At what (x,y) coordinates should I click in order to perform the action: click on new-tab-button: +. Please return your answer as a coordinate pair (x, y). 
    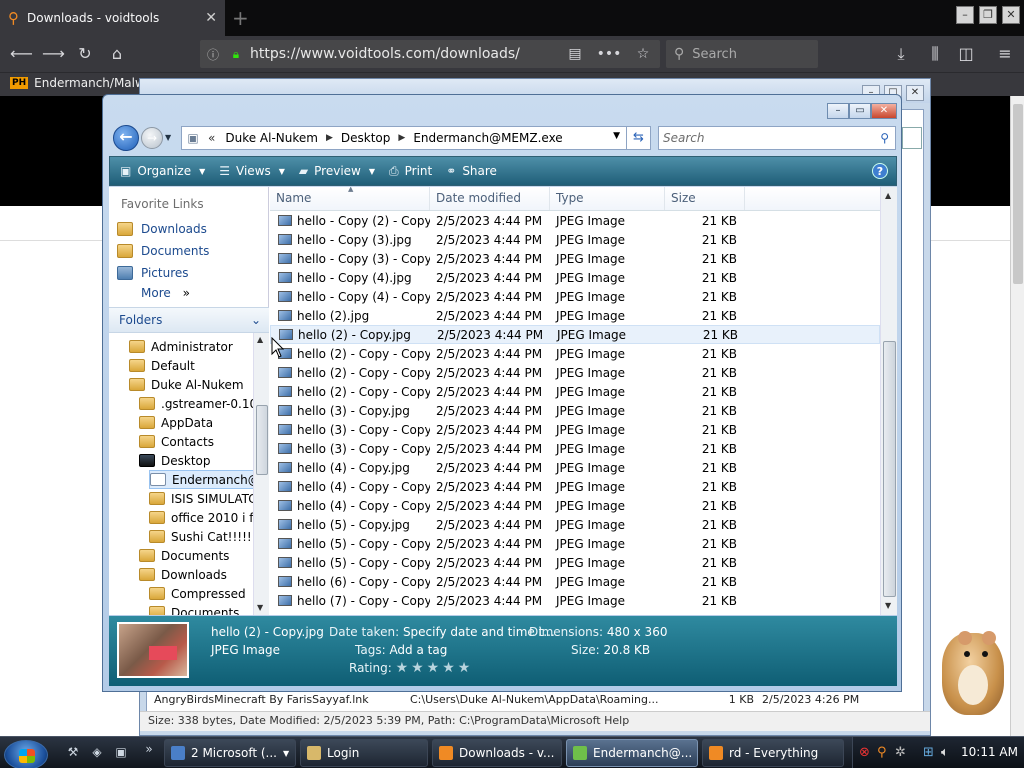
    Looking at the image, I should click on (240, 18).